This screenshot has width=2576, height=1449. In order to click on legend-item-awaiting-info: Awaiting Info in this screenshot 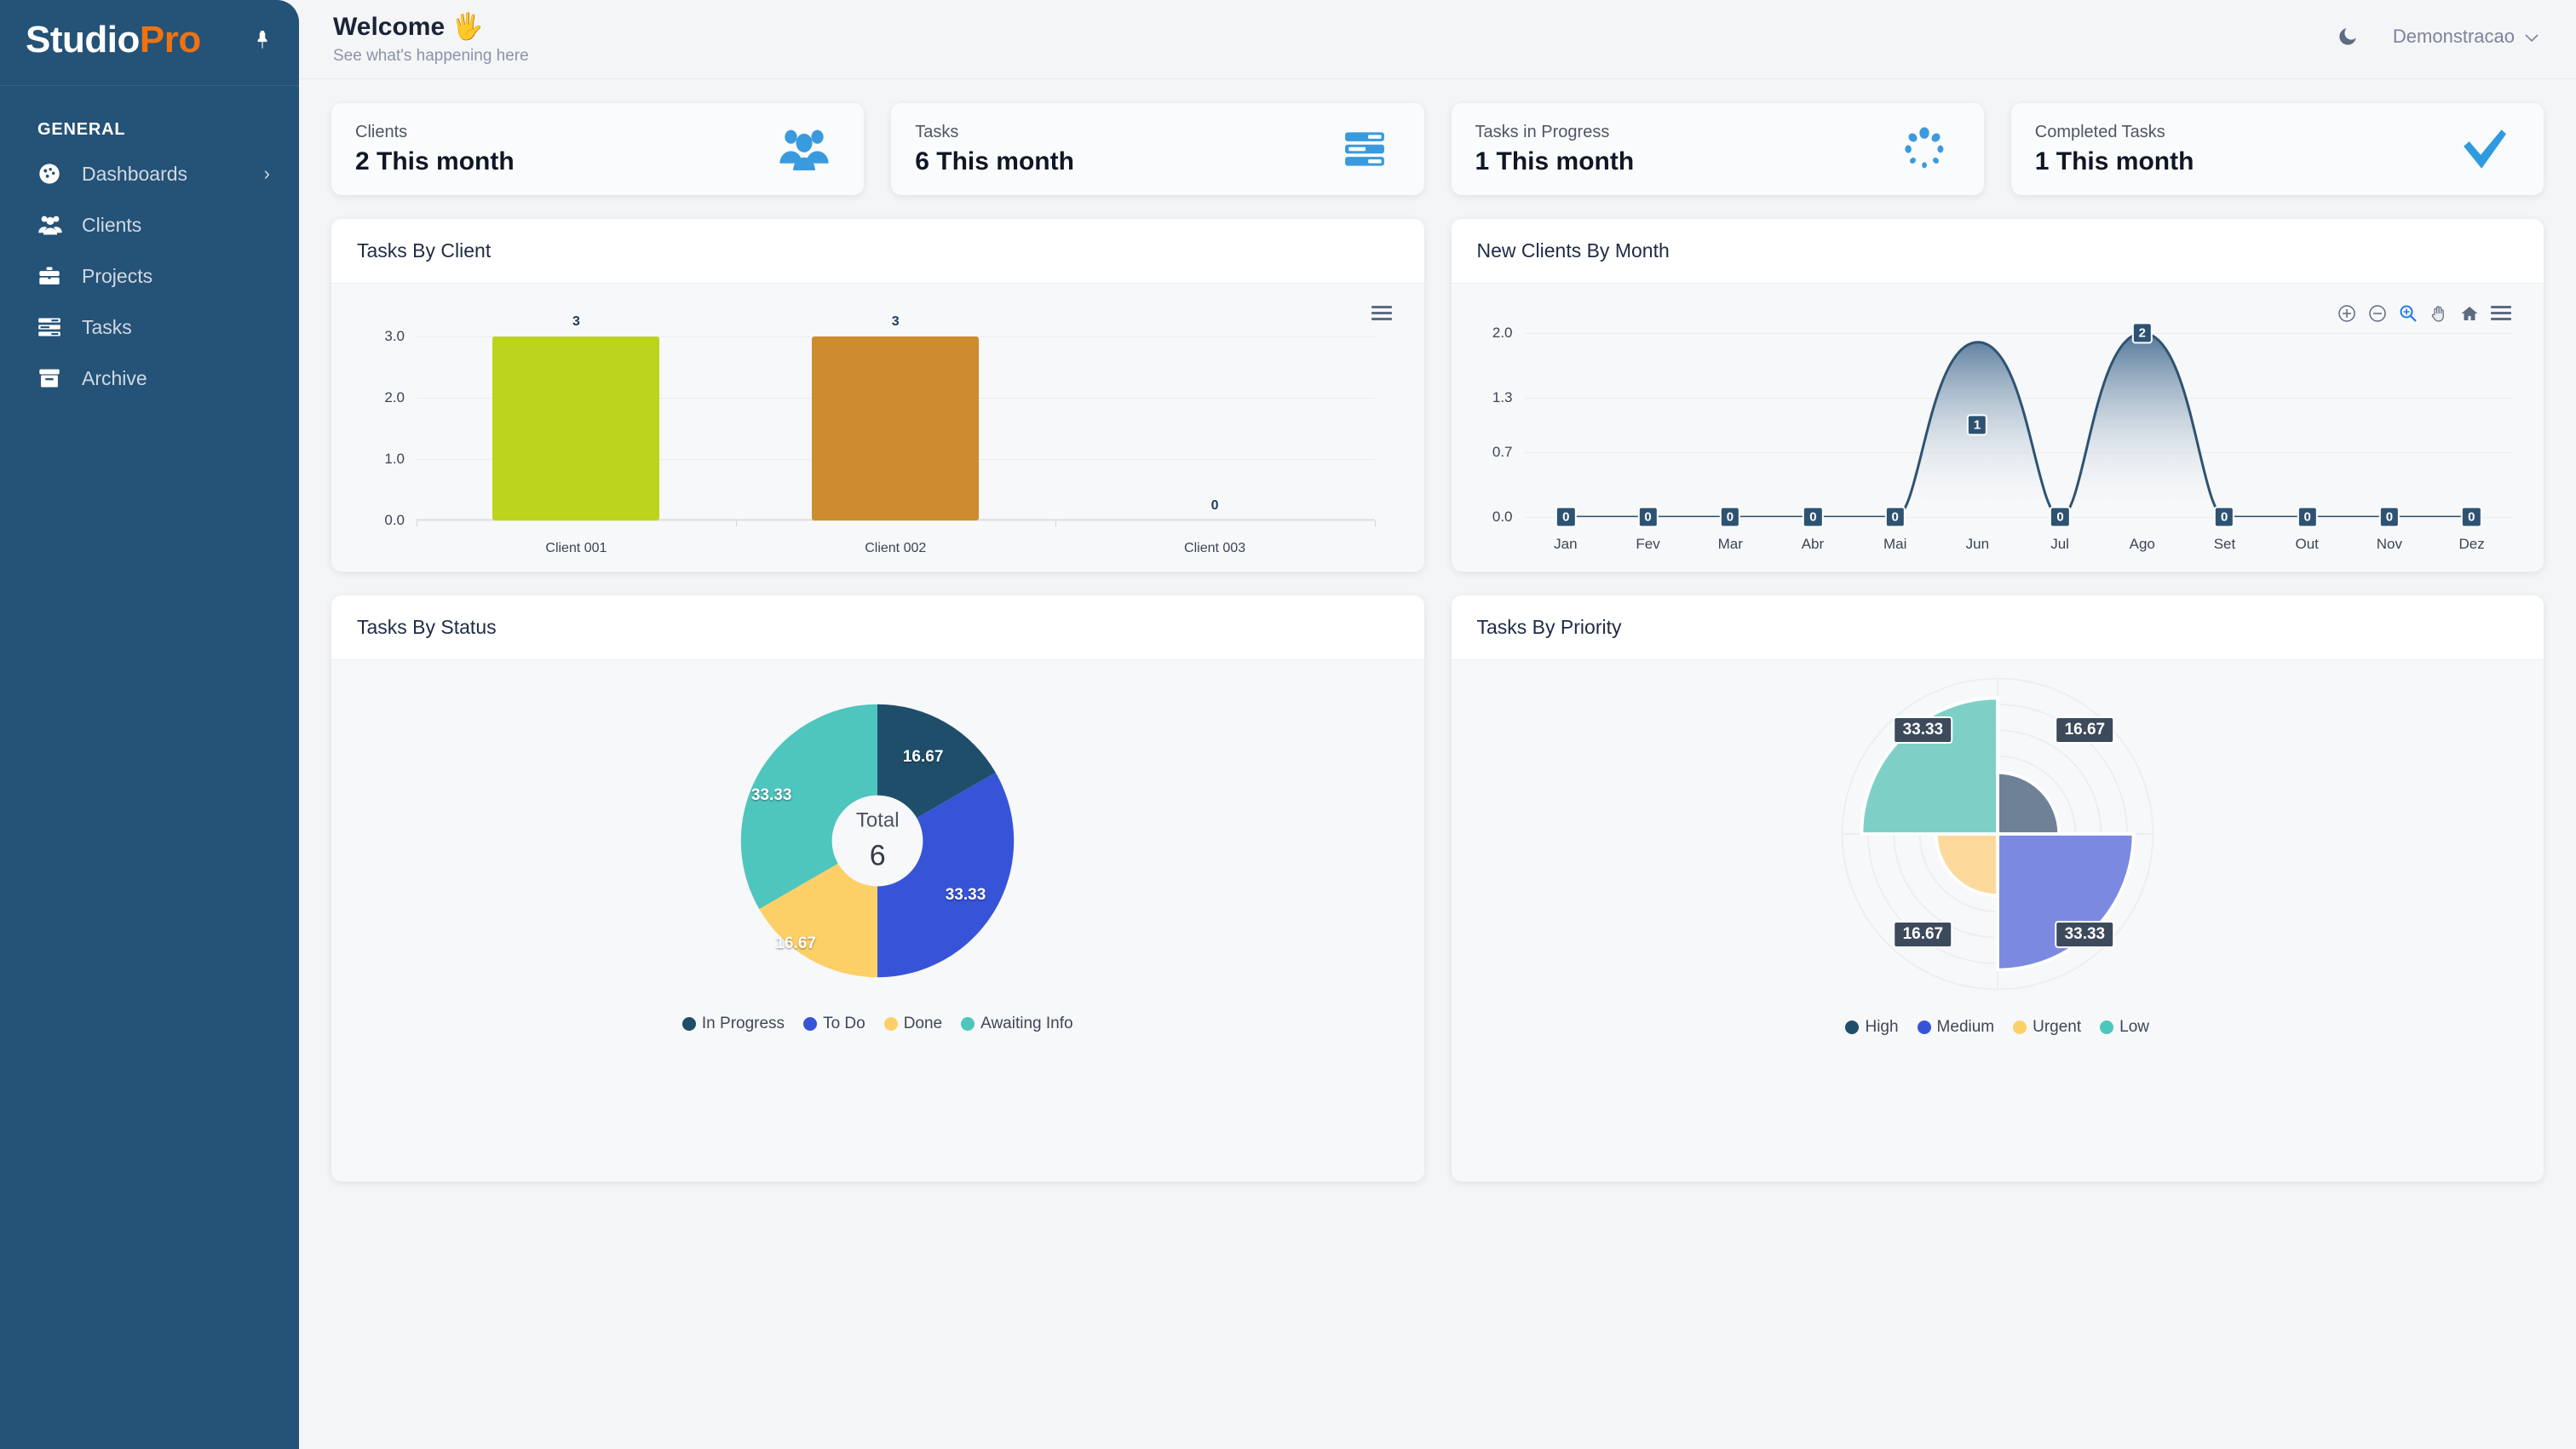, I will do `click(1017, 1024)`.